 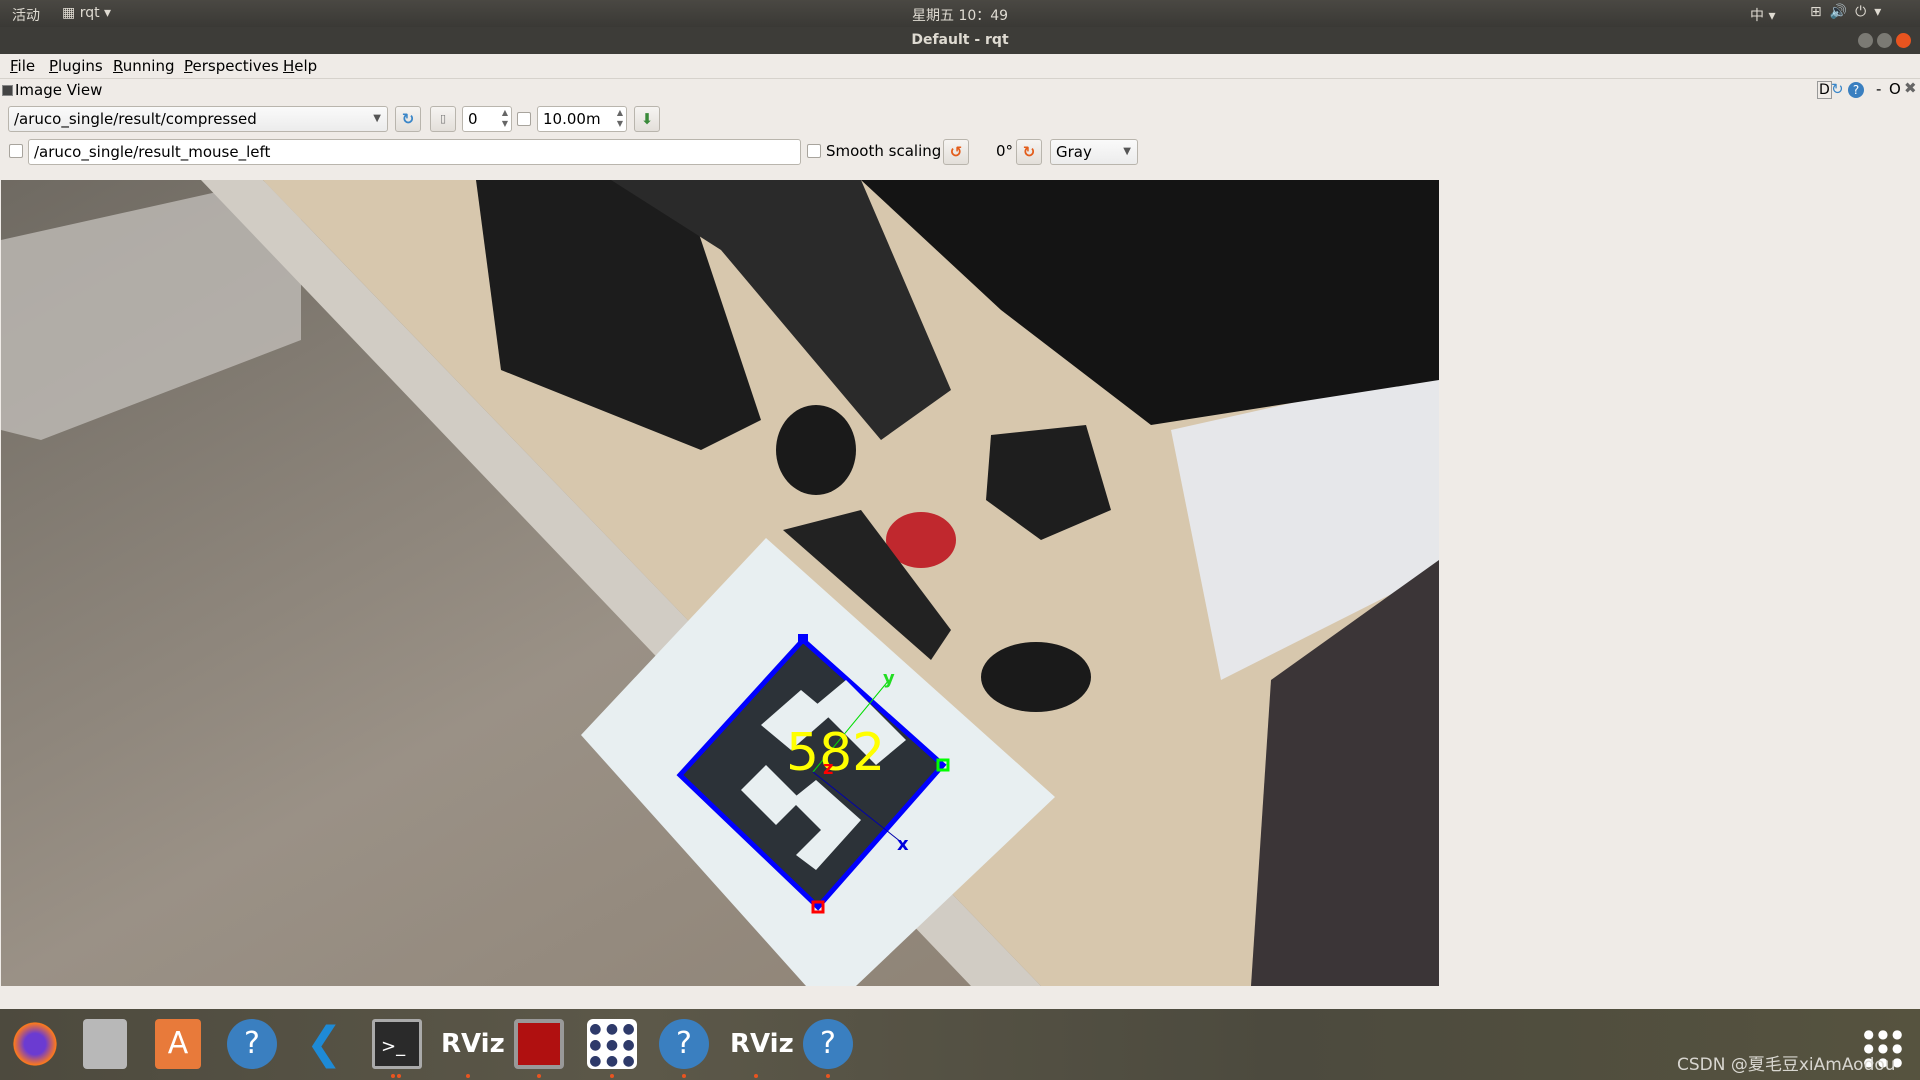 What do you see at coordinates (960, 66) in the screenshot?
I see `menubar: File Plugins Running Perspectives Help` at bounding box center [960, 66].